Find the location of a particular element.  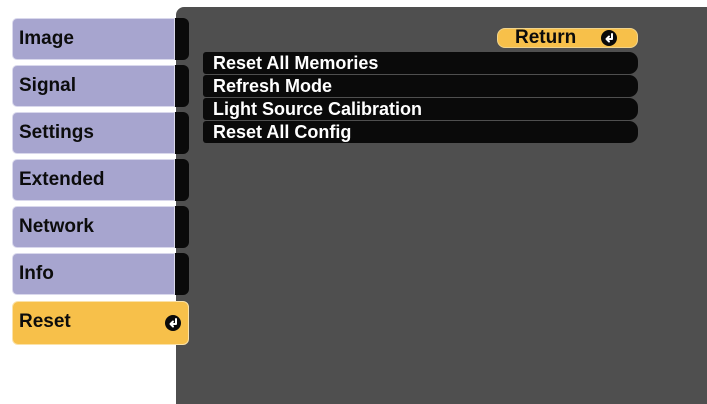

sidebar-item-image: Image is located at coordinates (100, 39).